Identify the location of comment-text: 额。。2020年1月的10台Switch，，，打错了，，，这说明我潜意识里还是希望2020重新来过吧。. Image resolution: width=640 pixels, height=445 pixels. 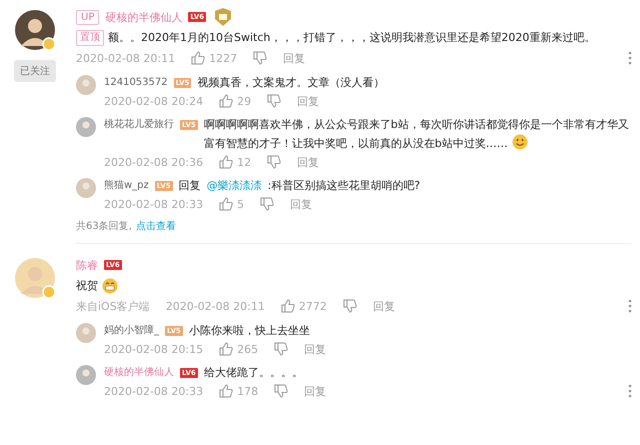
(352, 38).